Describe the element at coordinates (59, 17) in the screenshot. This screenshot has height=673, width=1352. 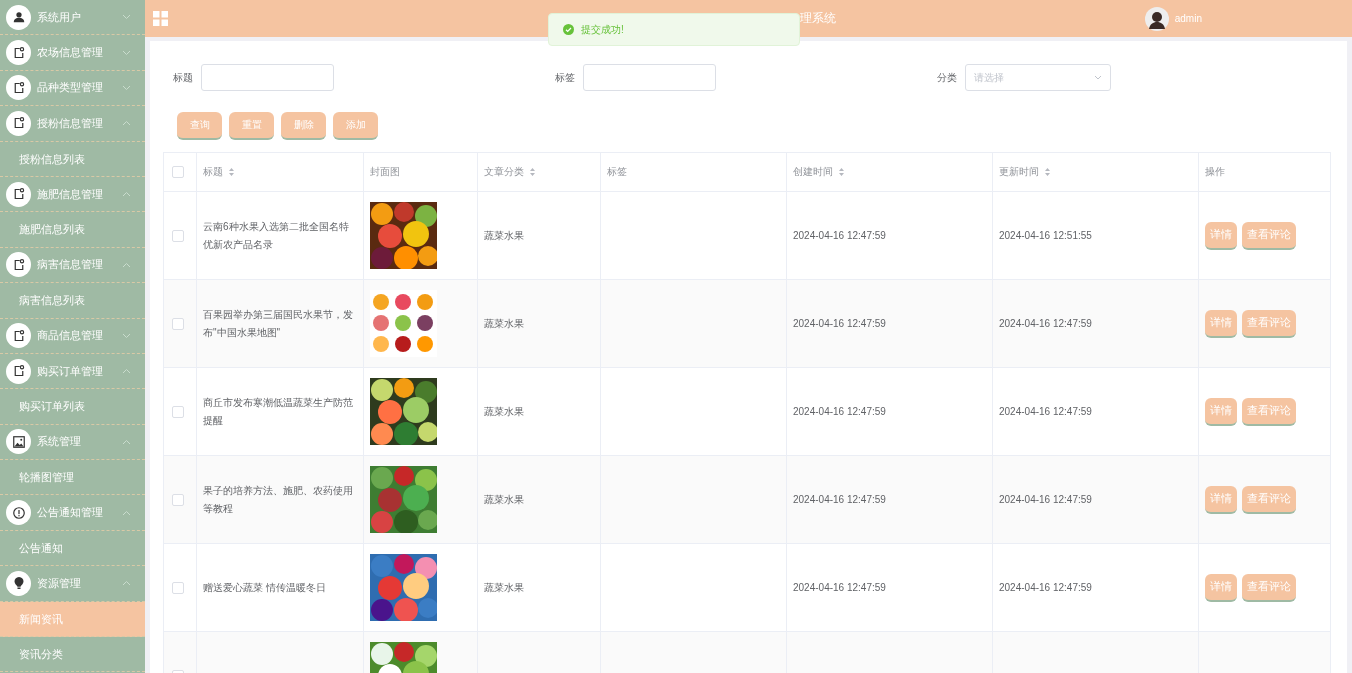
I see `sidebar-group-label: 系统用户` at that location.